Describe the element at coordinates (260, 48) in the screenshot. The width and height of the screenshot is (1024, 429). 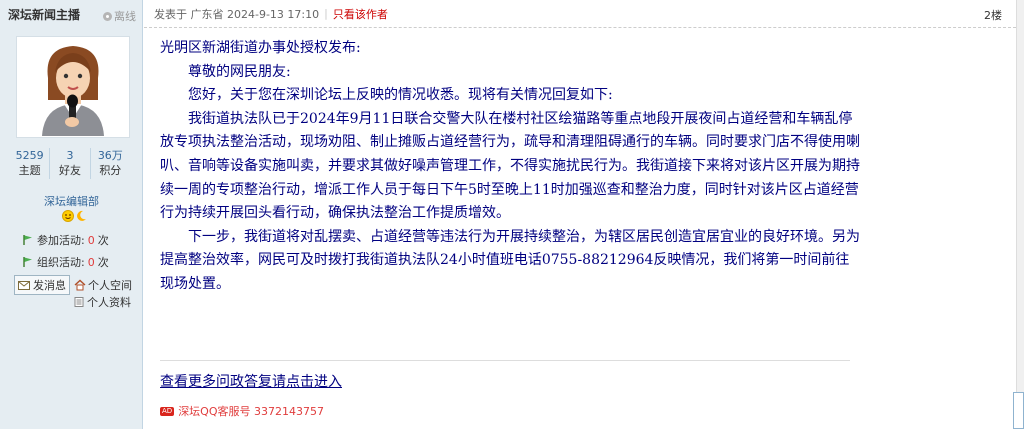
I see `post-heading: 光明区新湖街道办事处授权发布:` at that location.